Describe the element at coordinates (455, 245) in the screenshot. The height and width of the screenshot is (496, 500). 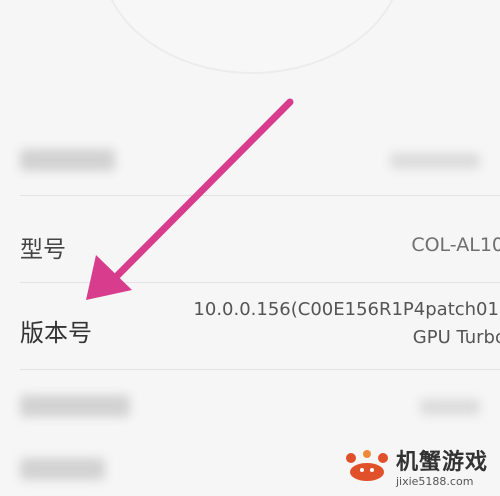
I see `model-value: COL-AL10` at that location.